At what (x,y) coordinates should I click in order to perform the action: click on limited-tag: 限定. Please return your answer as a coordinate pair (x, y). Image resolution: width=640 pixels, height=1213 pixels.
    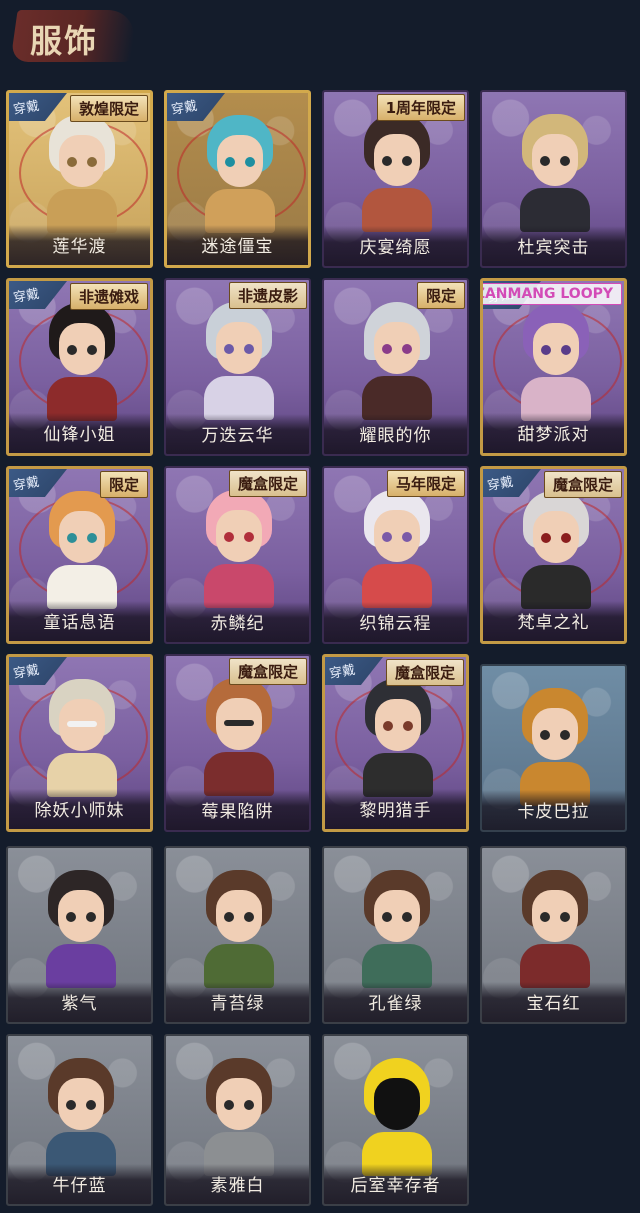
    Looking at the image, I should click on (440, 295).